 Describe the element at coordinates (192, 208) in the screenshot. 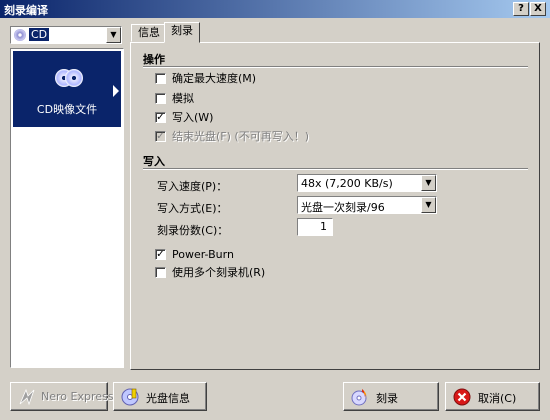

I see `write-method-label: 写入方式(E)：` at that location.